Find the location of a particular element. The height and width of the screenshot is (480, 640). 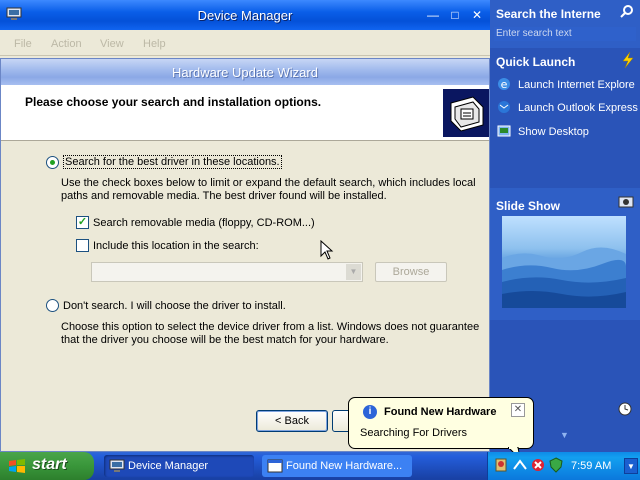

network-icon is located at coordinates (520, 465).